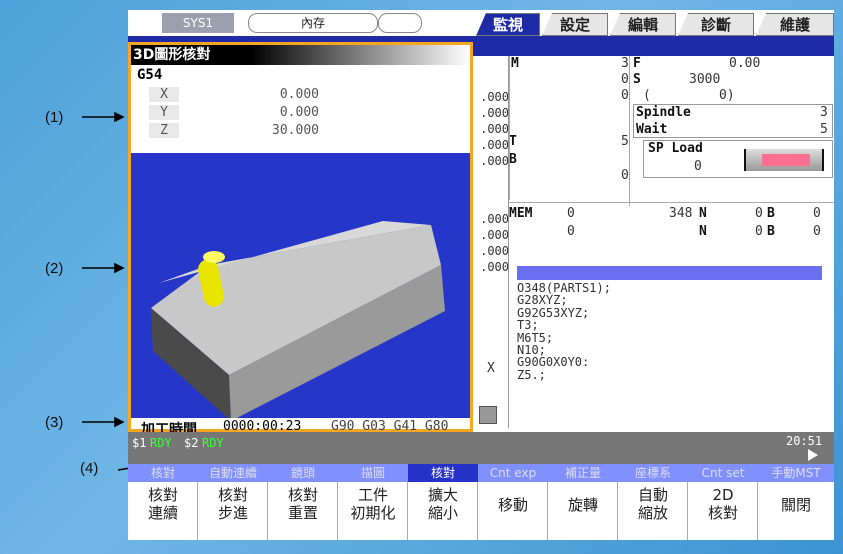 The height and width of the screenshot is (554, 843). Describe the element at coordinates (738, 159) in the screenshot. I see `spload-box: SP Load 0` at that location.